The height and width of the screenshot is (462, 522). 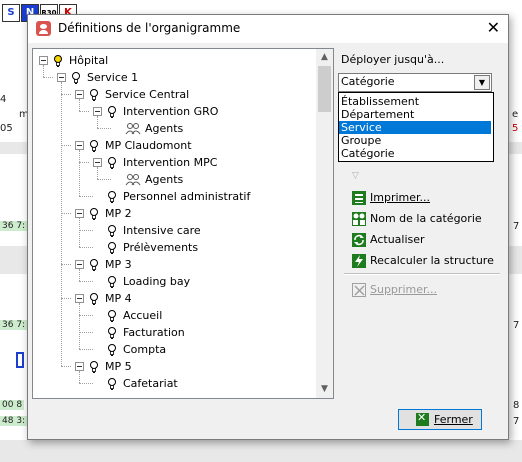 I want to click on tree-node-row: Compta, so click(x=173, y=349).